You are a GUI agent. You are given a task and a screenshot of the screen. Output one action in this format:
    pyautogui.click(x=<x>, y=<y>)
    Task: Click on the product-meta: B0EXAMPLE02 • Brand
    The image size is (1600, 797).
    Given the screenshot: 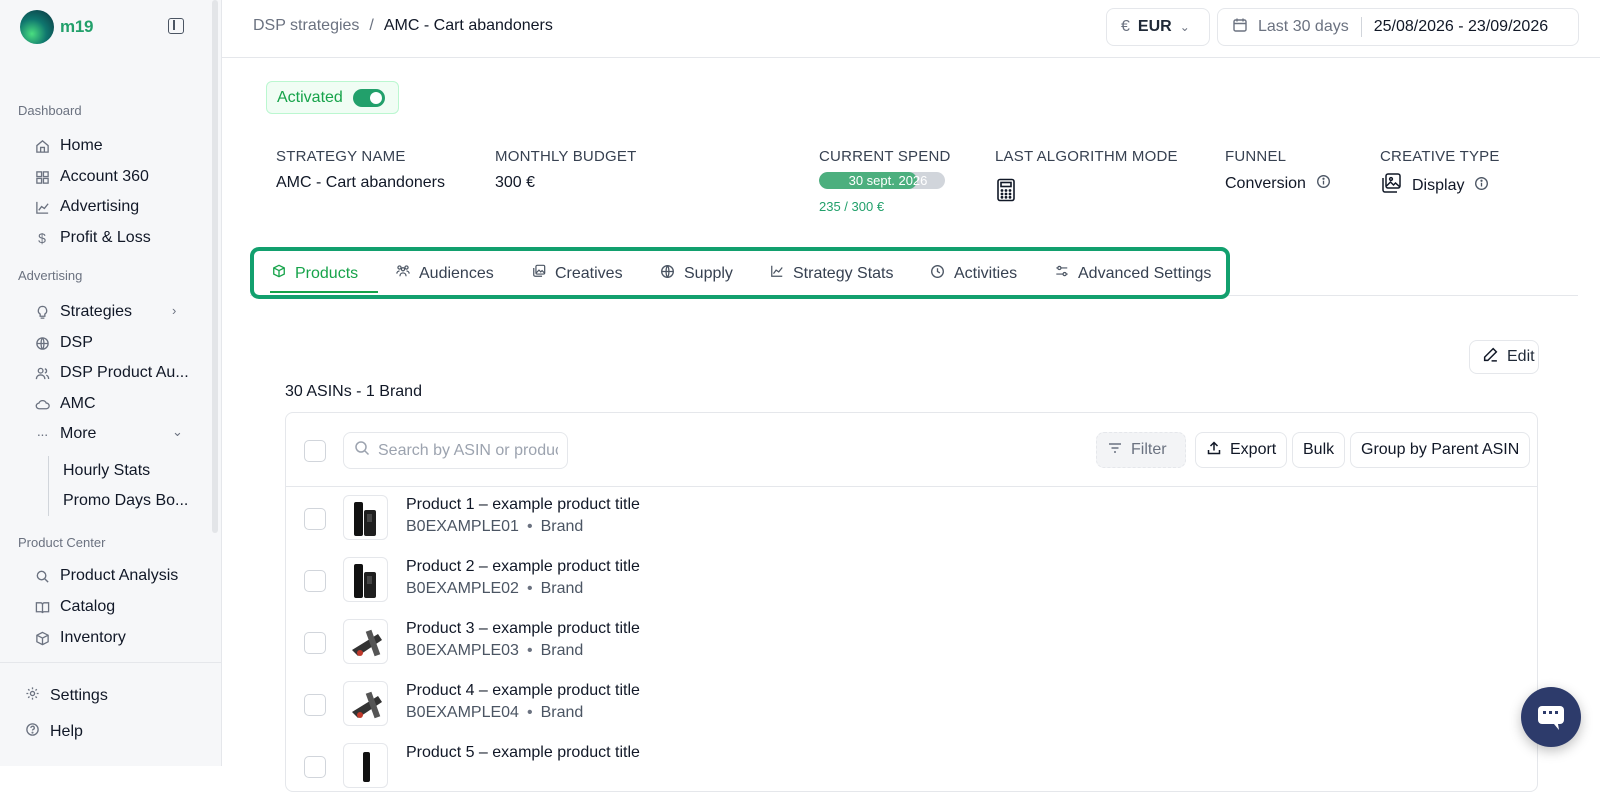 What is the action you would take?
    pyautogui.click(x=494, y=589)
    